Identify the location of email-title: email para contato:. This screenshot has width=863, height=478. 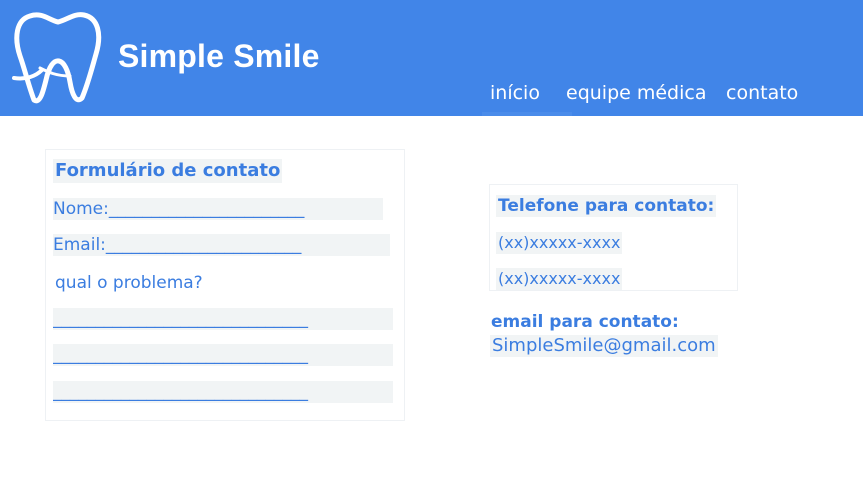
(585, 322).